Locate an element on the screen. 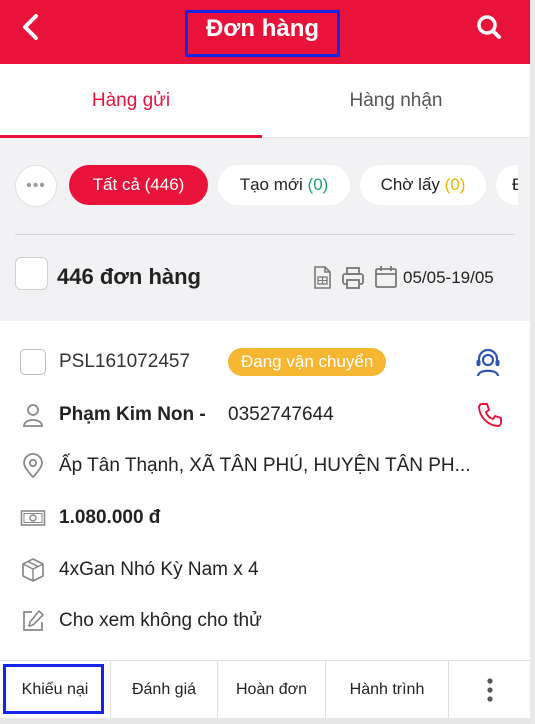 This screenshot has height=724, width=535. order-header-row: PSL161072457 Đang vận chuyển is located at coordinates (265, 362).